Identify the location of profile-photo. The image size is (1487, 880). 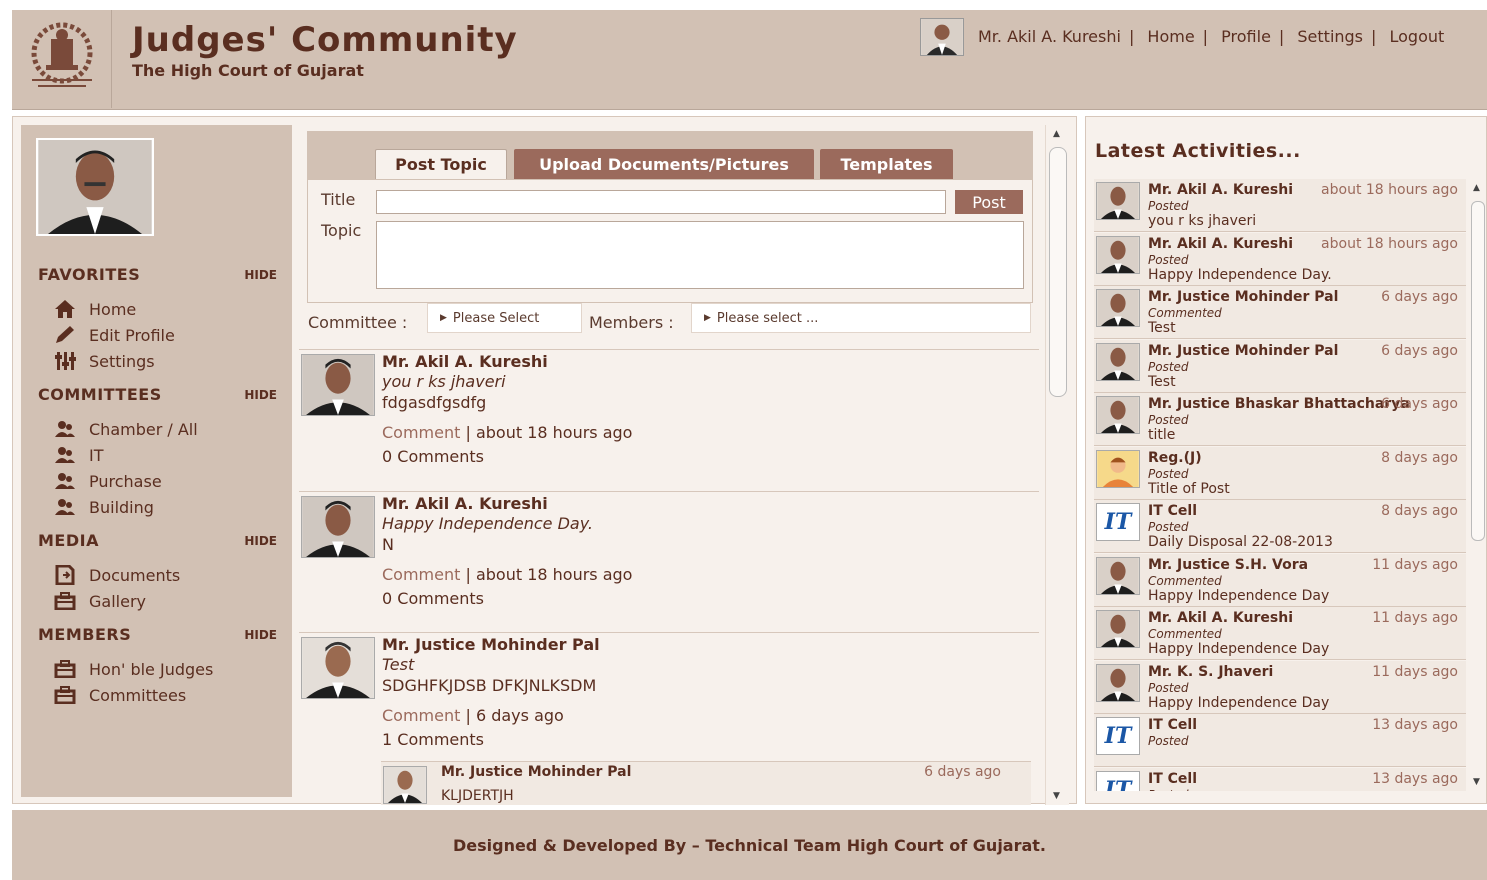
(95, 187).